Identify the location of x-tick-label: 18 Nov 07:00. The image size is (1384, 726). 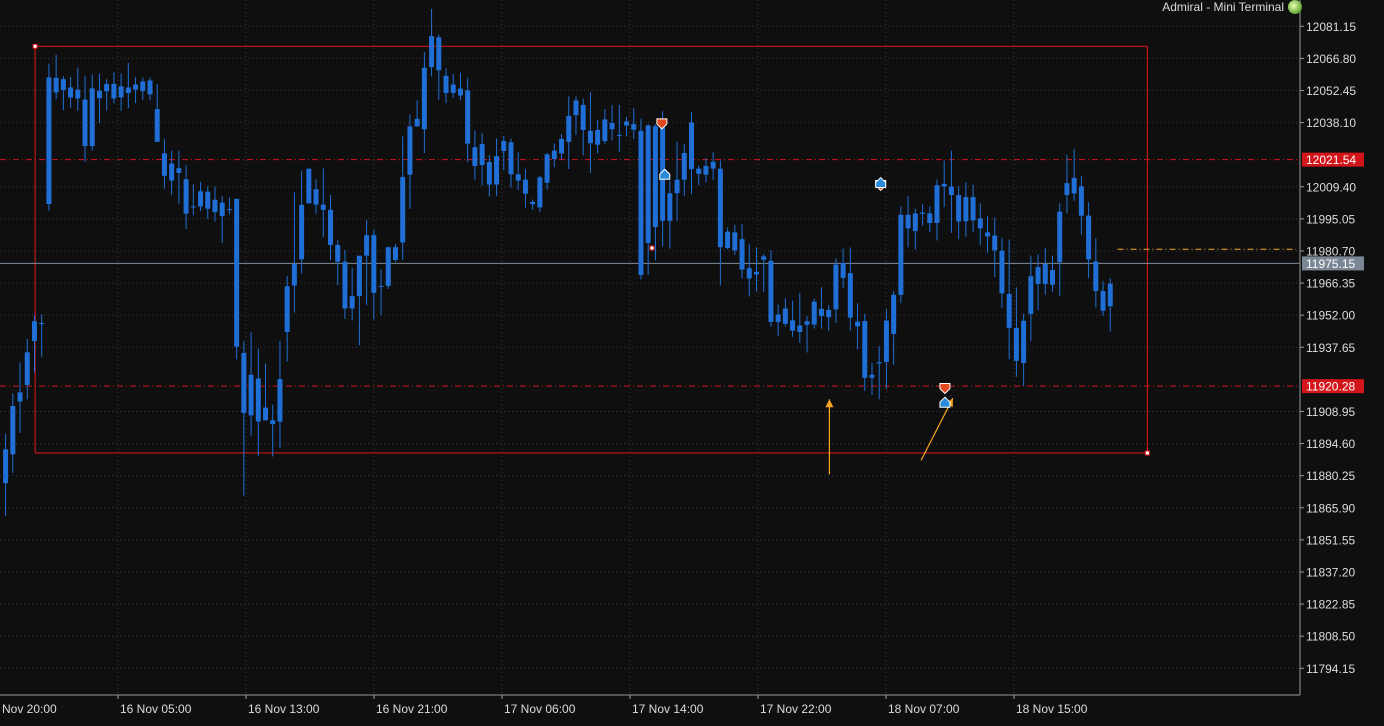
(924, 709).